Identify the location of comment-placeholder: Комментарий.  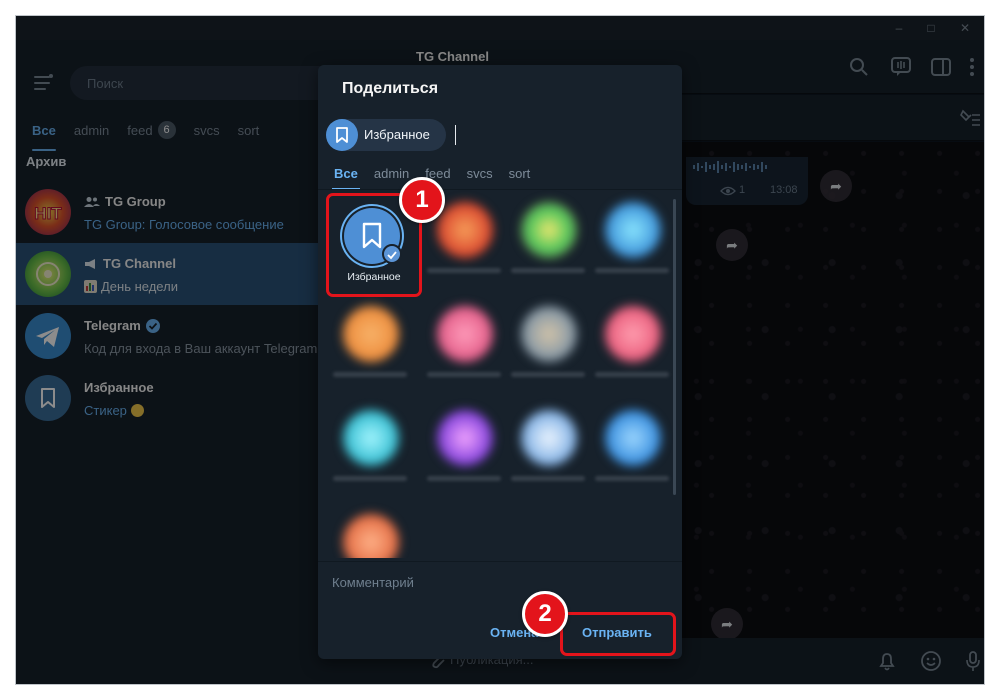
(373, 582).